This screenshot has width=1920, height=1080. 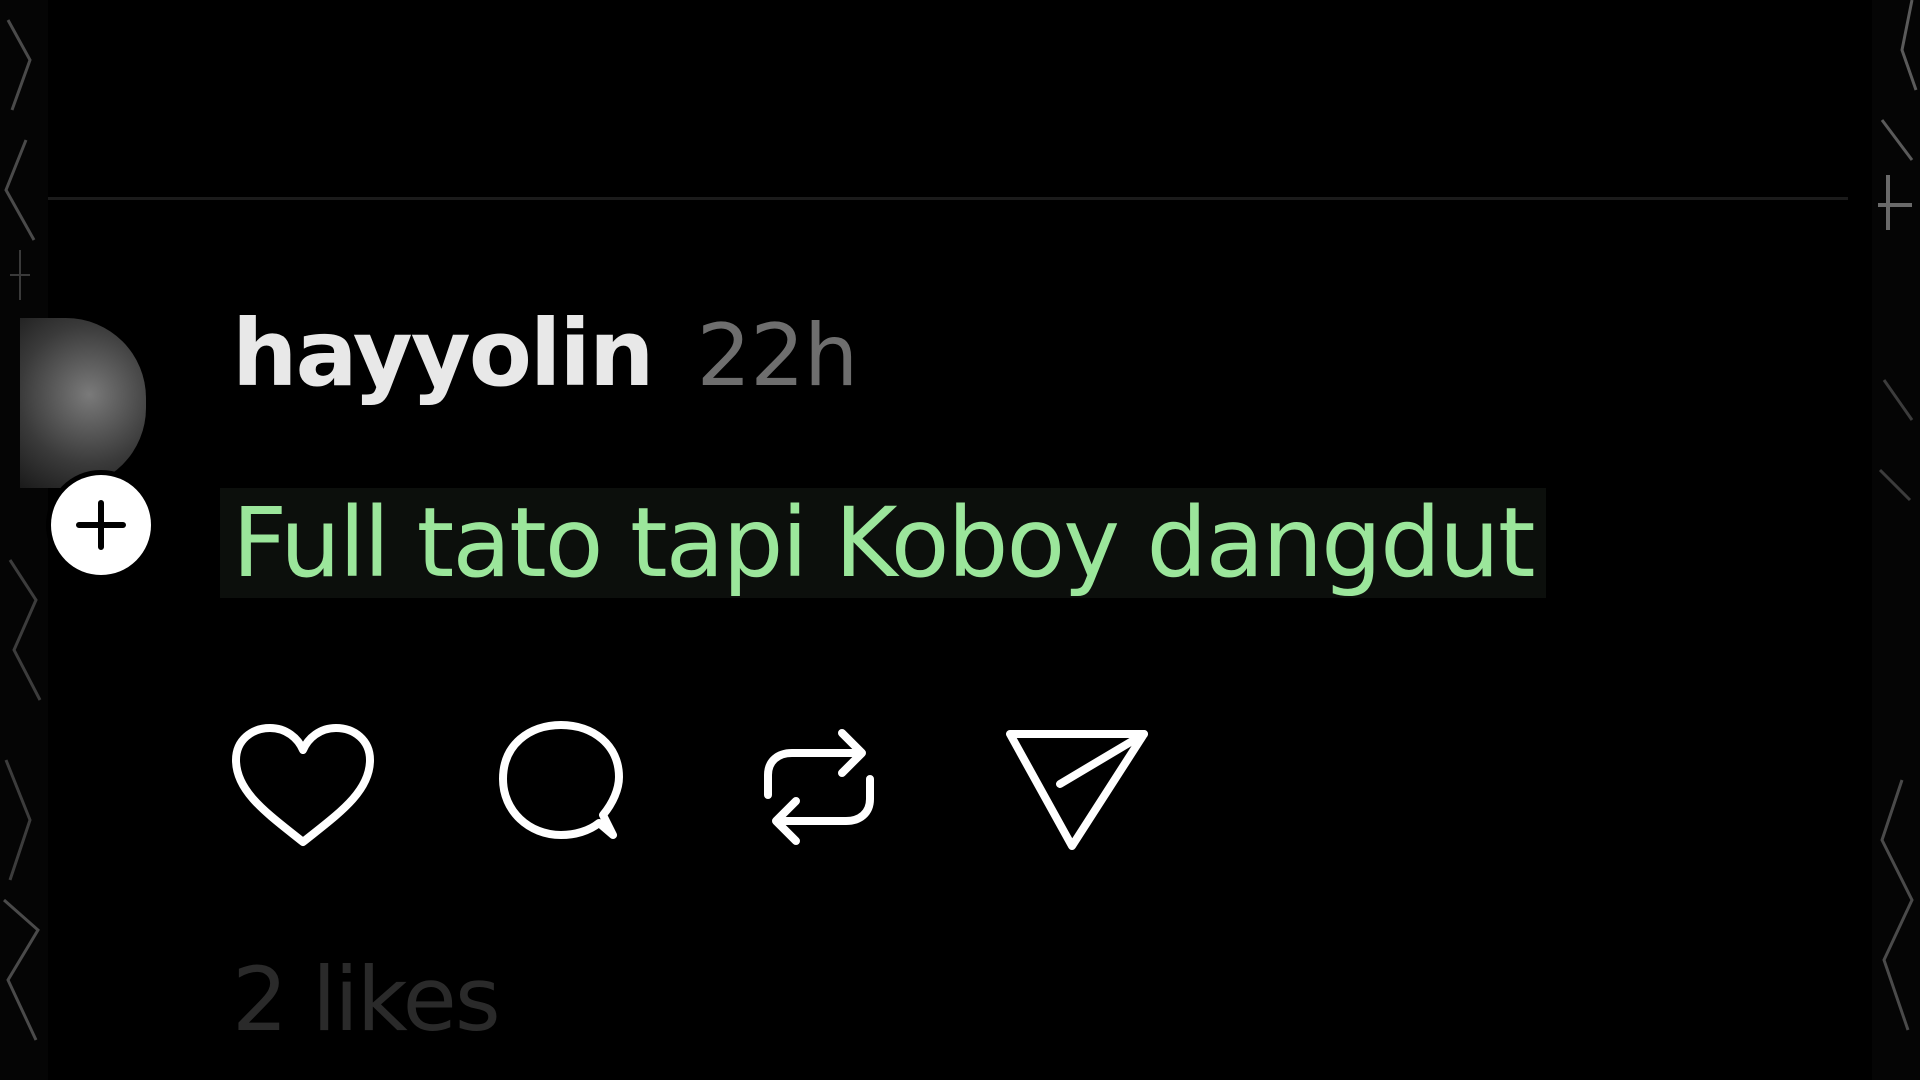 I want to click on follow-button, so click(x=101, y=525).